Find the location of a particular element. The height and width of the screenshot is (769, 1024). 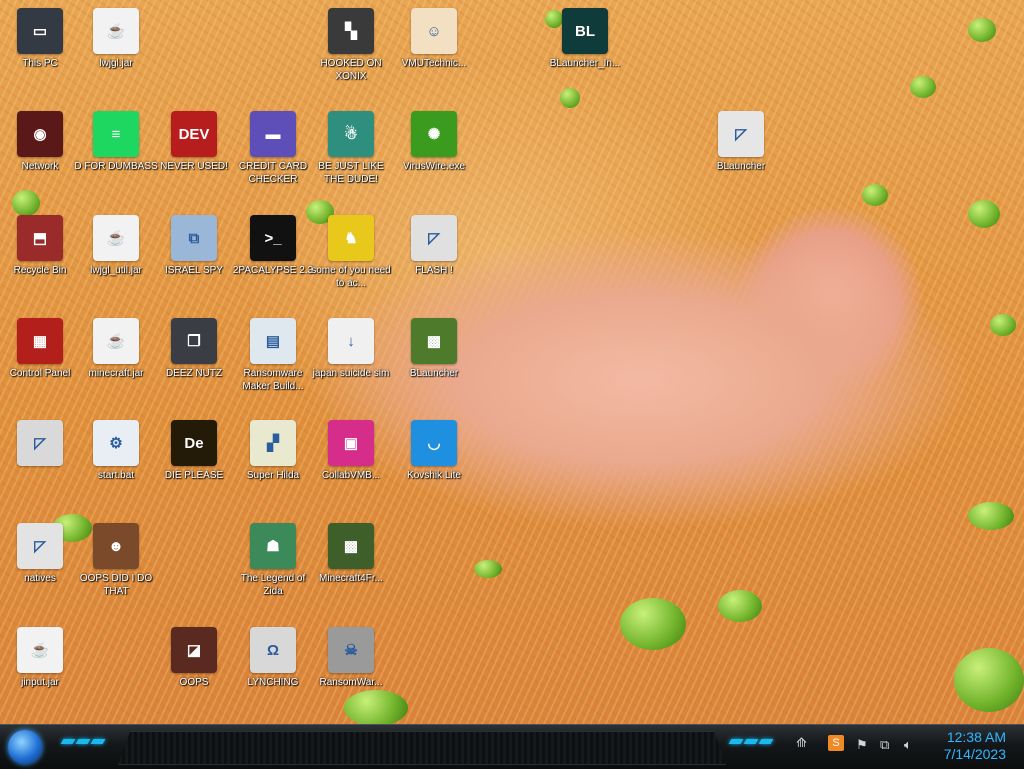

desktop-icon: >_ 2PACALYPSE 2.3 is located at coordinates (273, 246).